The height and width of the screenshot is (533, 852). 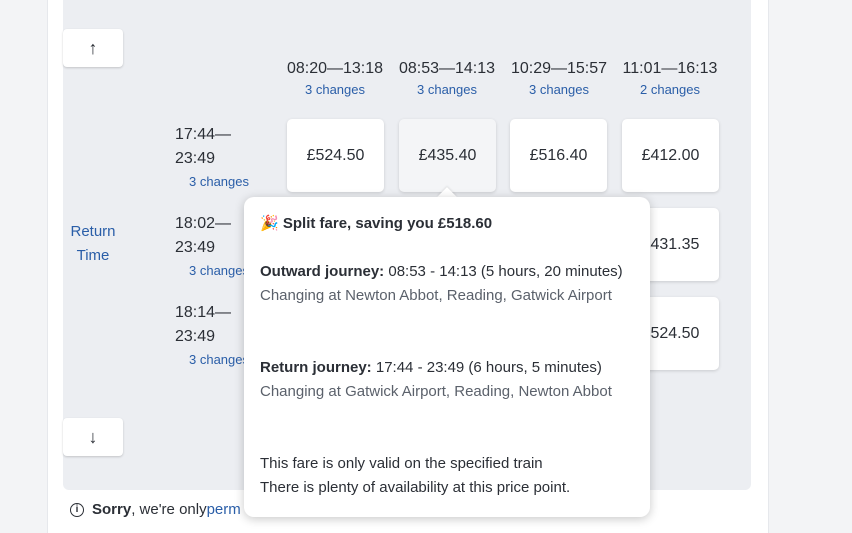 What do you see at coordinates (316, 367) in the screenshot?
I see `return-journey-label: Return journey:` at bounding box center [316, 367].